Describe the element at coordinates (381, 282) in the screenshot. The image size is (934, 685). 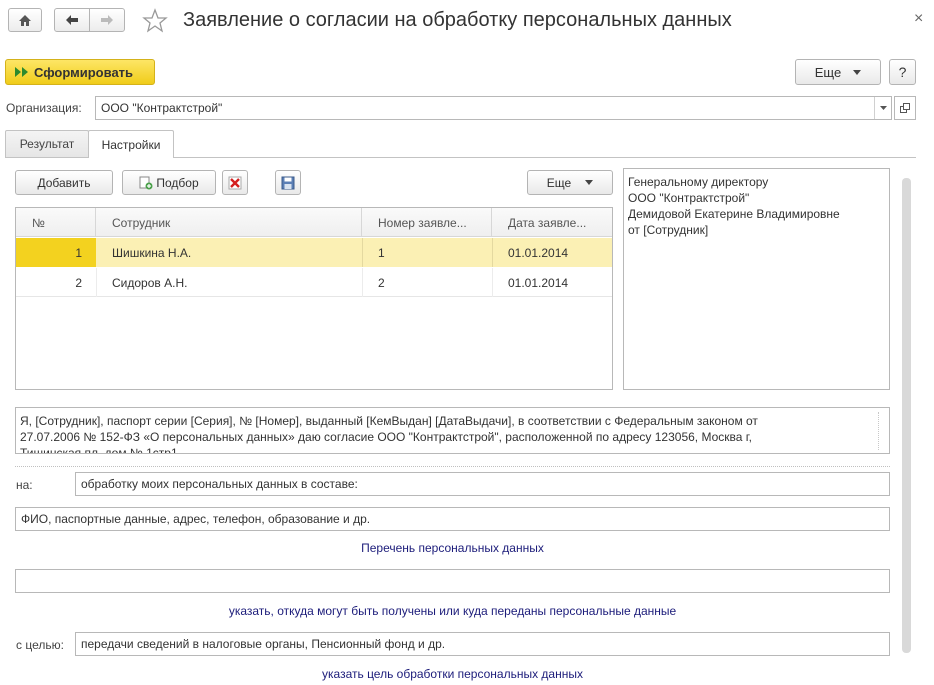
I see `statement-number-cell: 2` at that location.